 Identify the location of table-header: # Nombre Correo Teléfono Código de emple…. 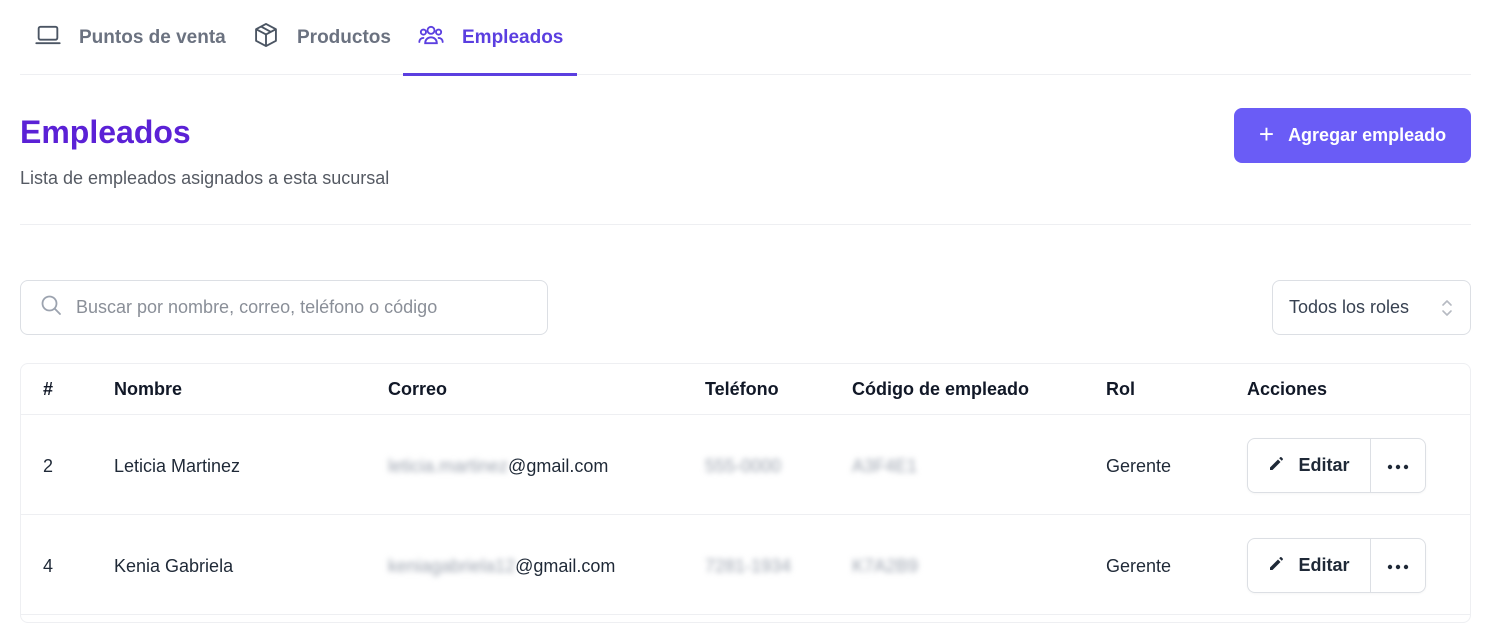
(745, 389).